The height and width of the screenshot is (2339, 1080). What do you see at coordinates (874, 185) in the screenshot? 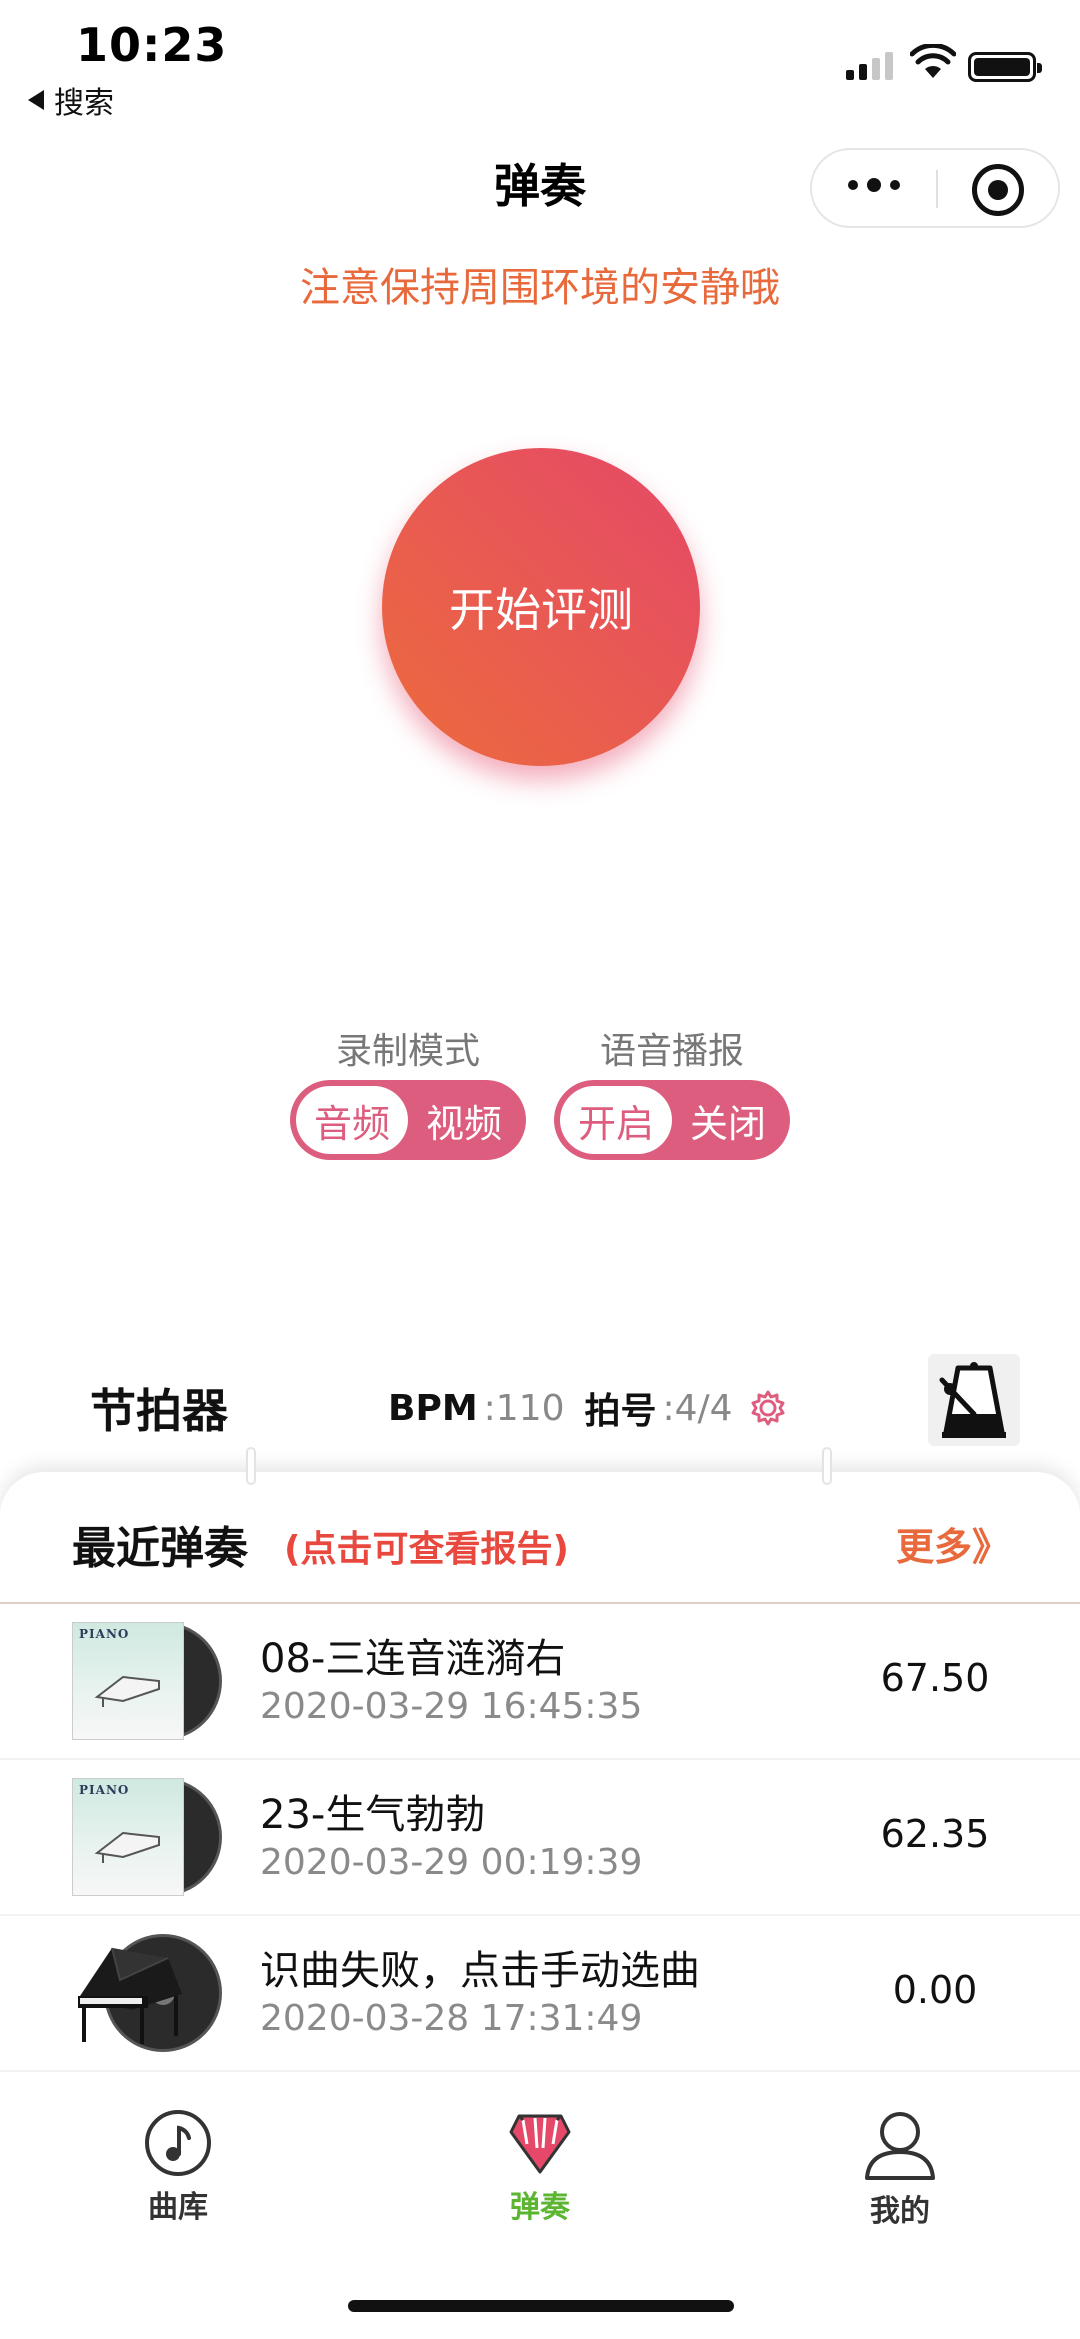
I see `more-menu-icon` at bounding box center [874, 185].